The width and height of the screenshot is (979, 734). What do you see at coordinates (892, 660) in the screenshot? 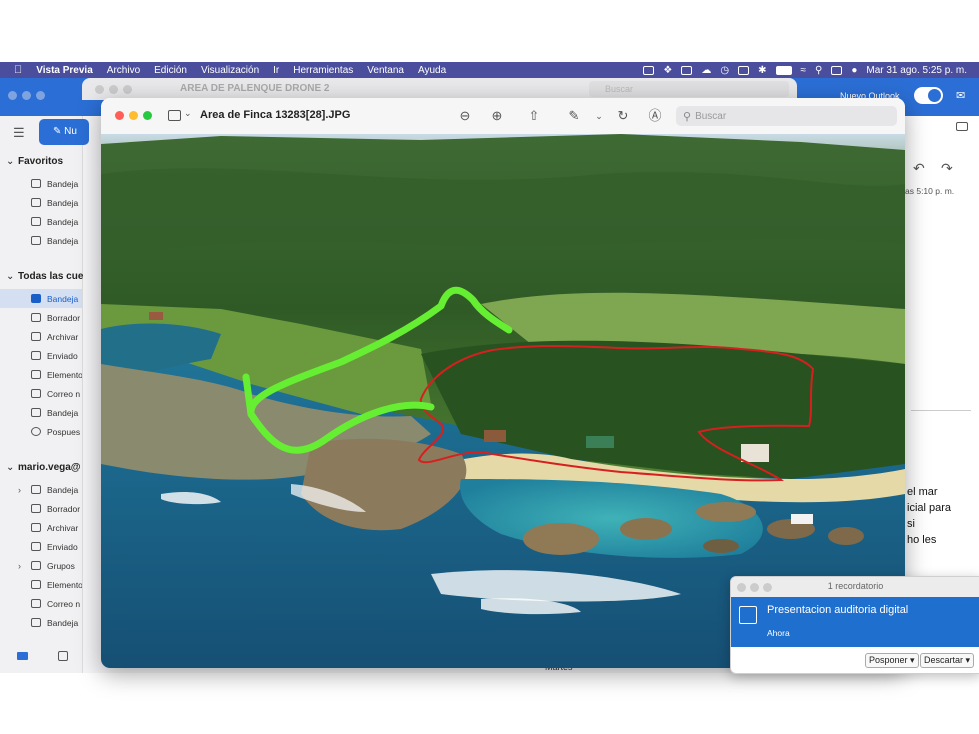
I see `snooze-button: Posponer ▾` at bounding box center [892, 660].